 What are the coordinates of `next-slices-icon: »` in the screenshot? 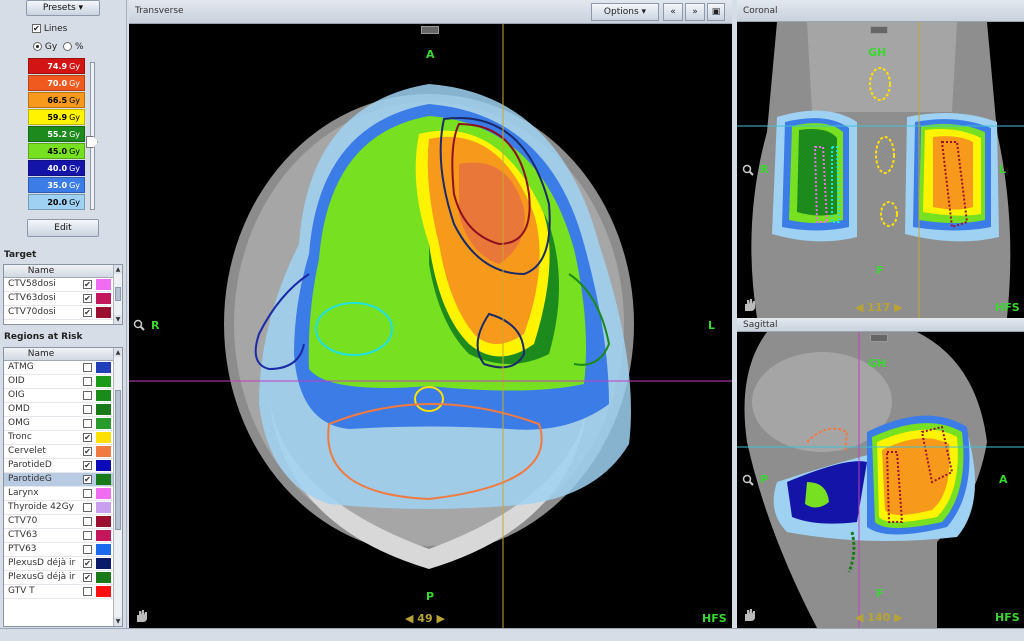 It's located at (695, 12).